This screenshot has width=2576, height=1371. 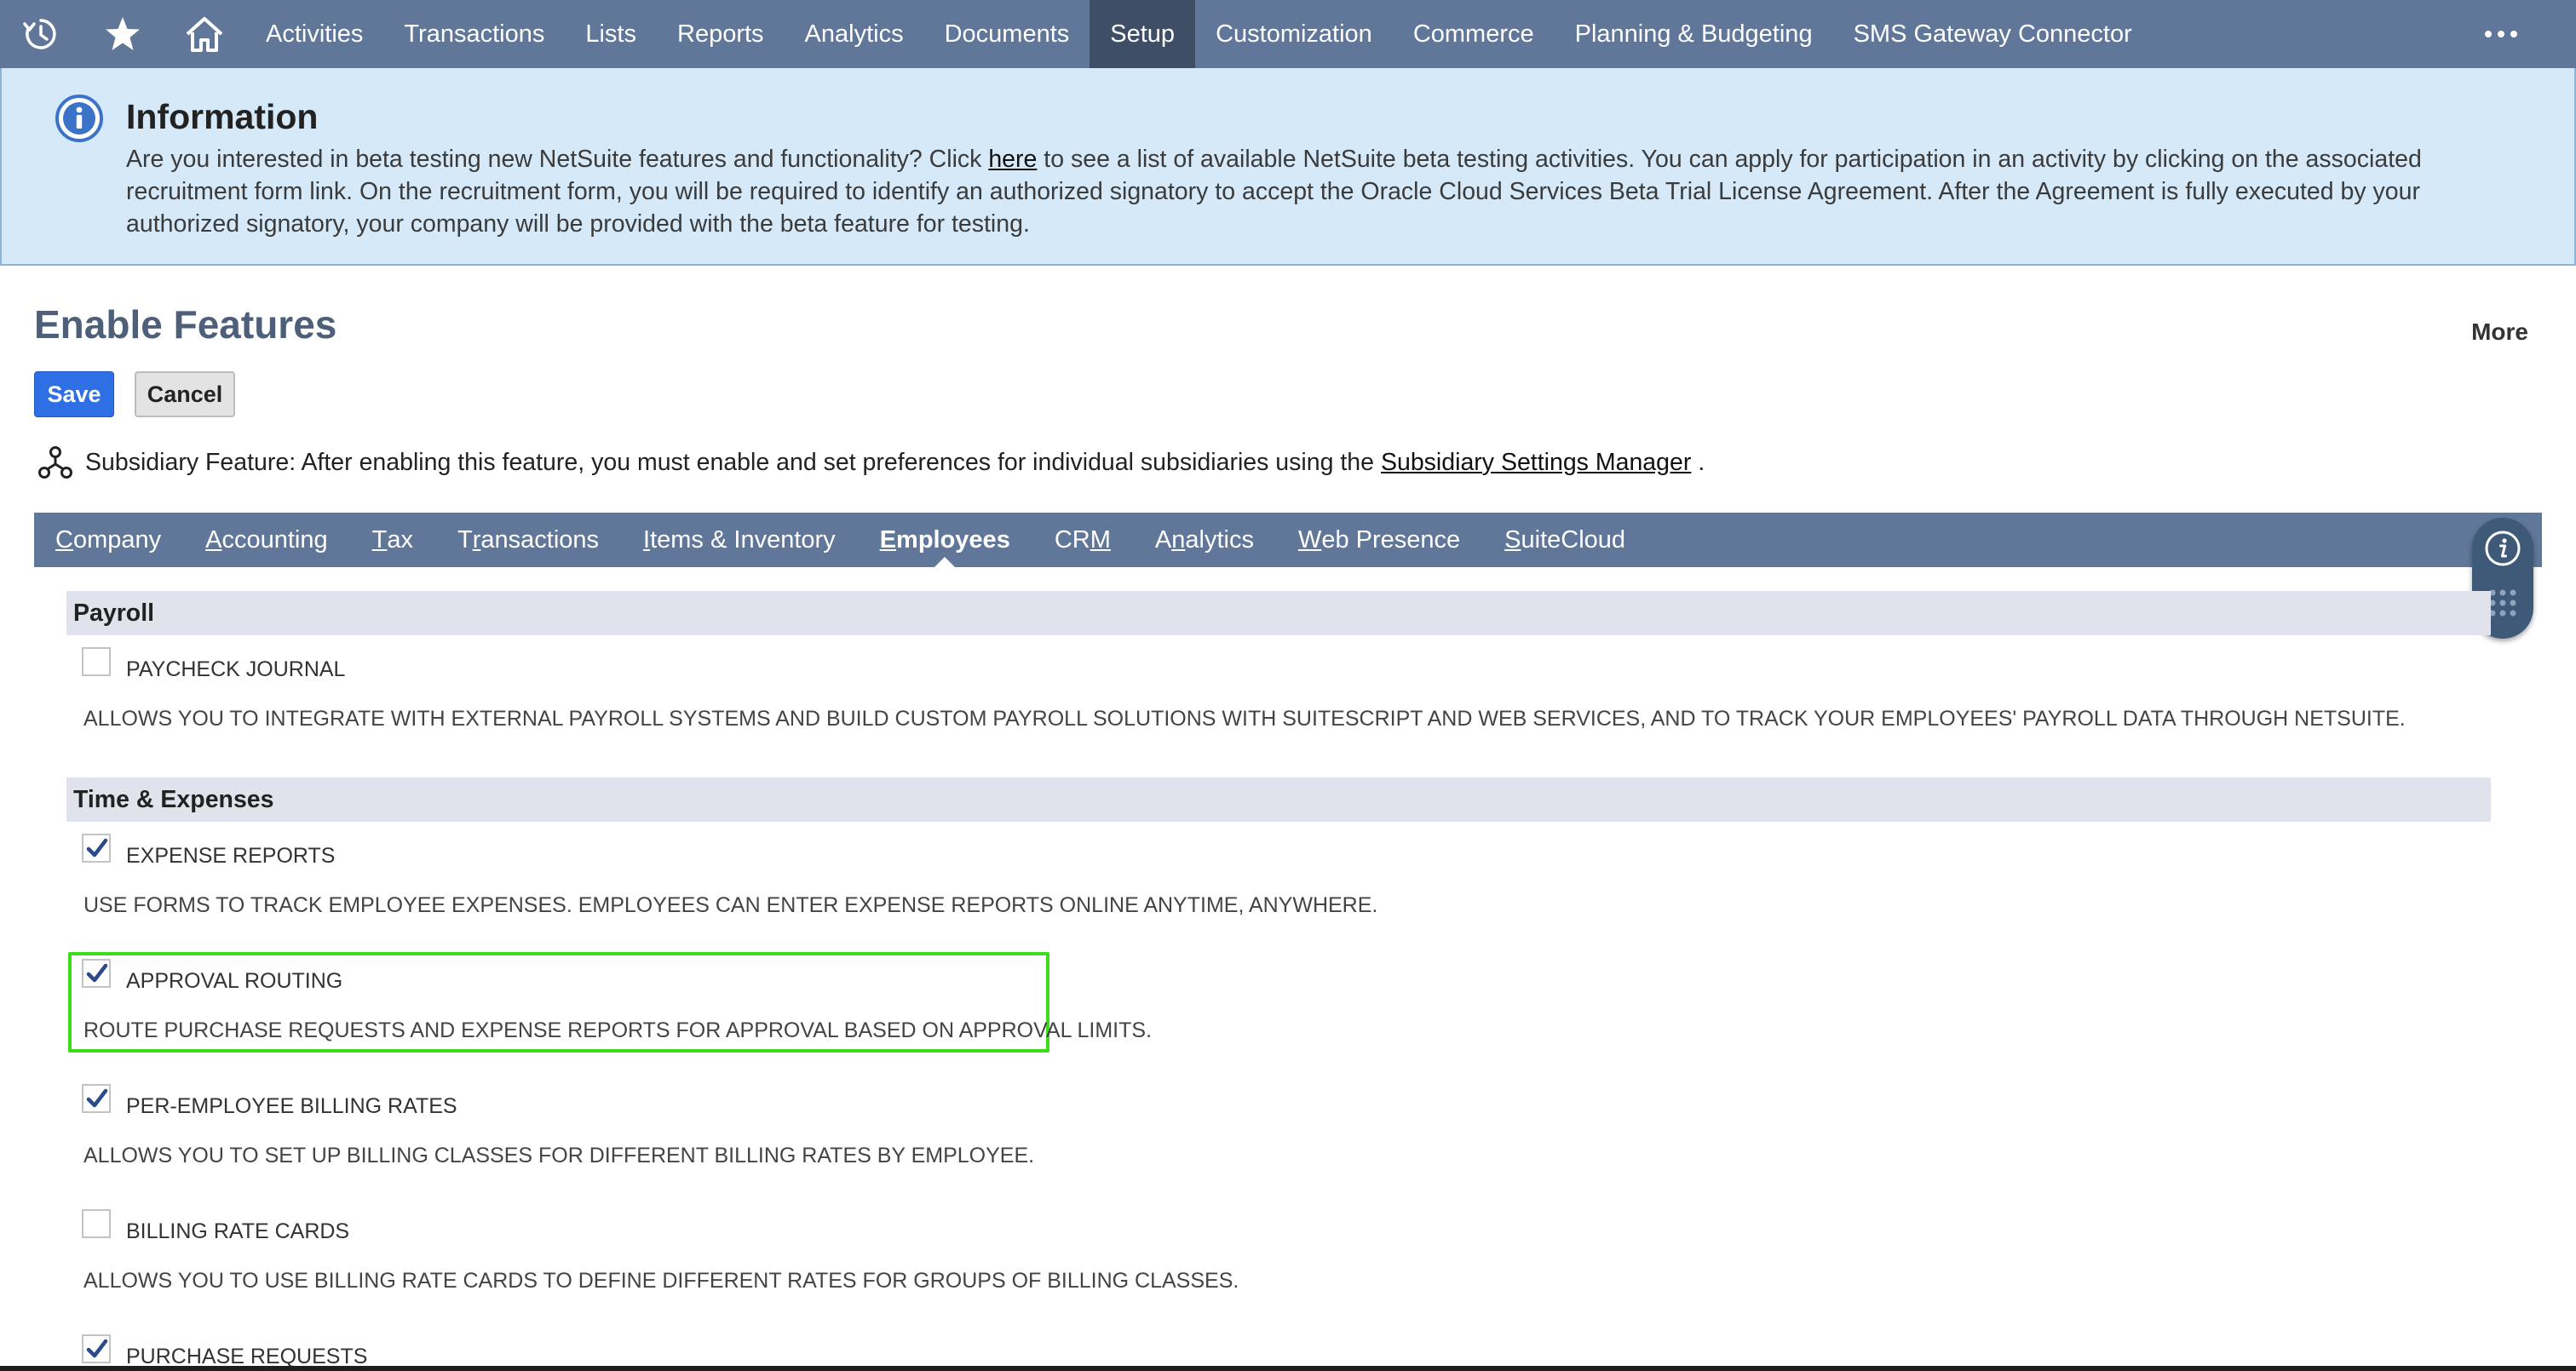 What do you see at coordinates (80, 118) in the screenshot?
I see `info-icon` at bounding box center [80, 118].